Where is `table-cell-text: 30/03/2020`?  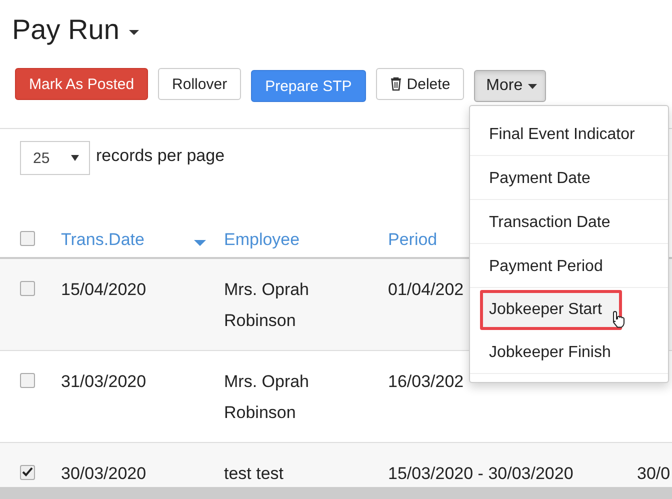 table-cell-text: 30/03/2020 is located at coordinates (103, 474).